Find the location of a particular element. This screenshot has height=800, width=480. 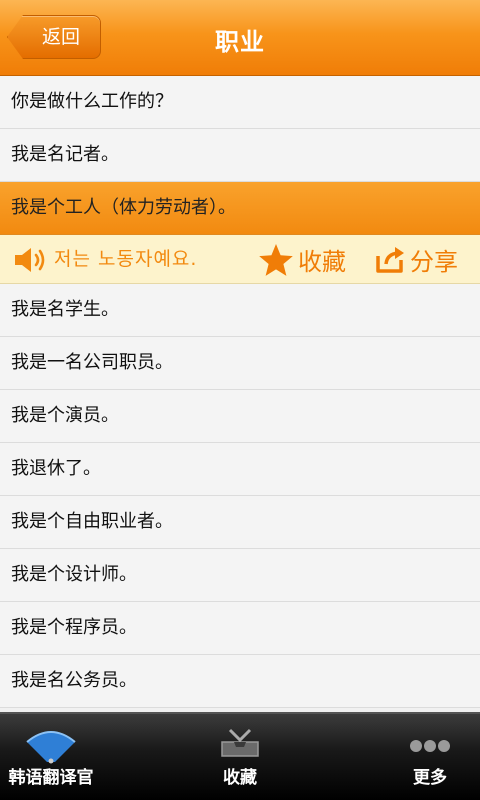

tray-icon is located at coordinates (240, 742).